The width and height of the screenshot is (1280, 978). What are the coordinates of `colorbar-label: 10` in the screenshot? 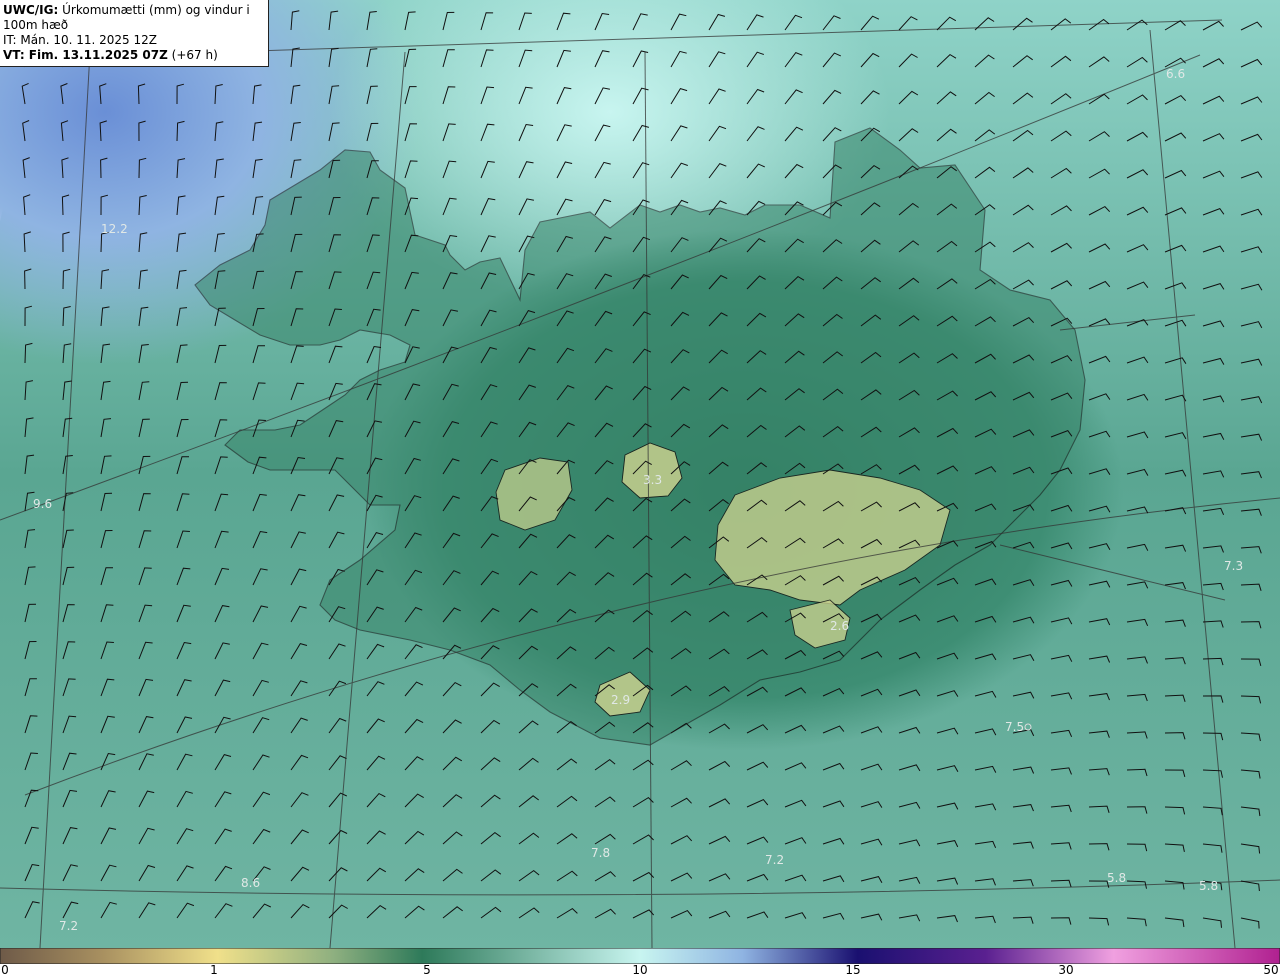 It's located at (640, 970).